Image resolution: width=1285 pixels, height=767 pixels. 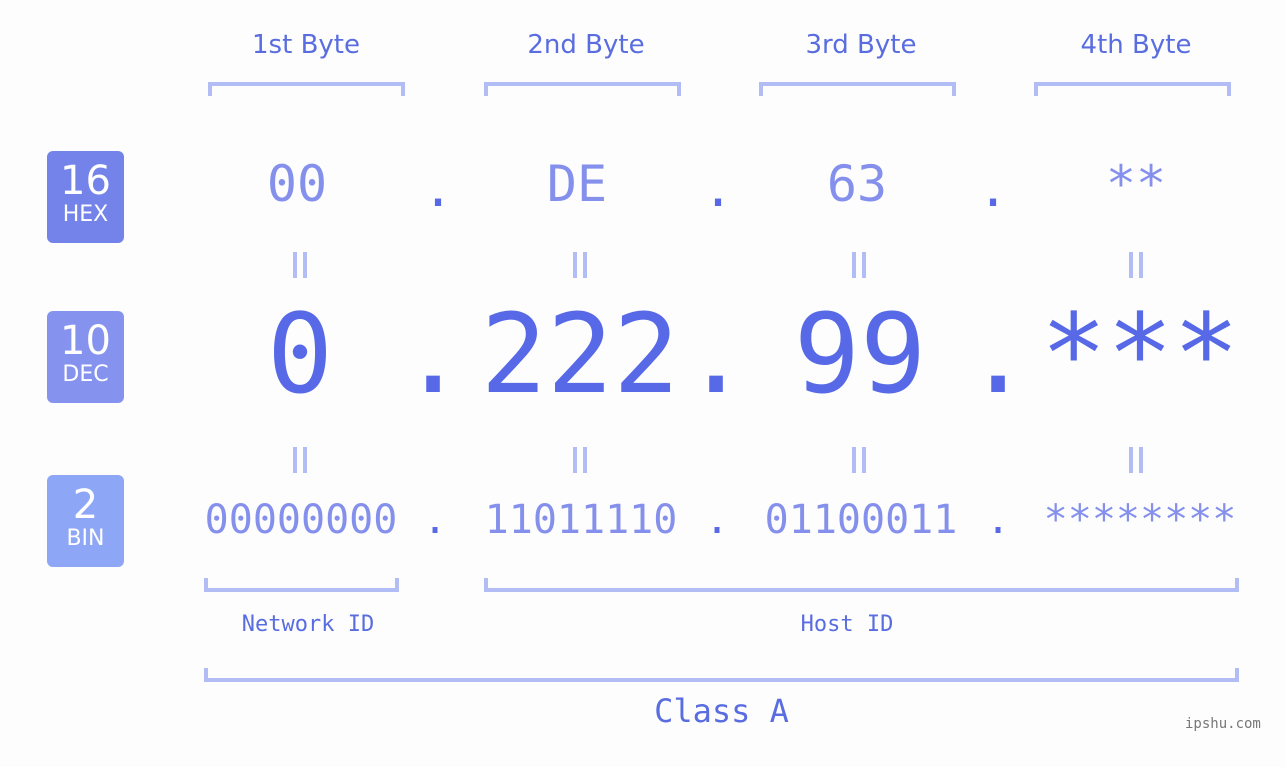 I want to click on network-id-bracket, so click(x=301, y=585).